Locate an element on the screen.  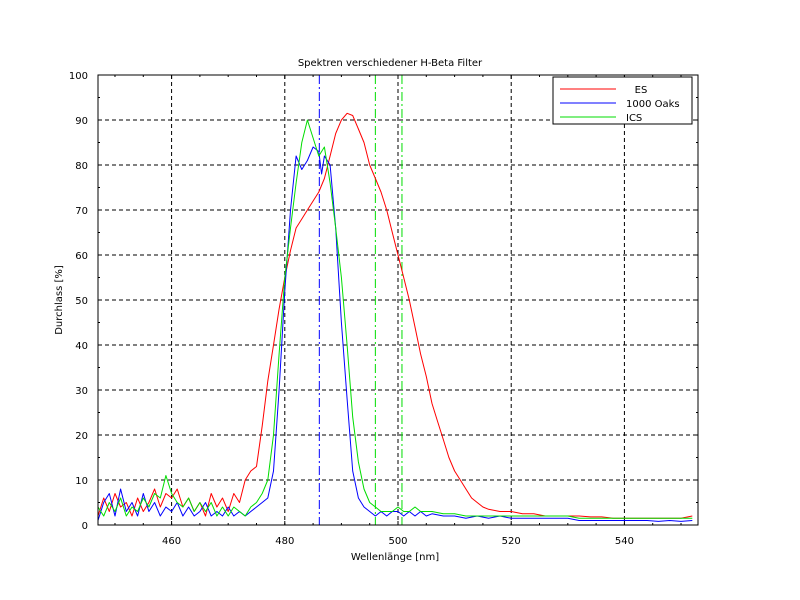
x-axis-label: Wellenlänge [nm] is located at coordinates (395, 557).